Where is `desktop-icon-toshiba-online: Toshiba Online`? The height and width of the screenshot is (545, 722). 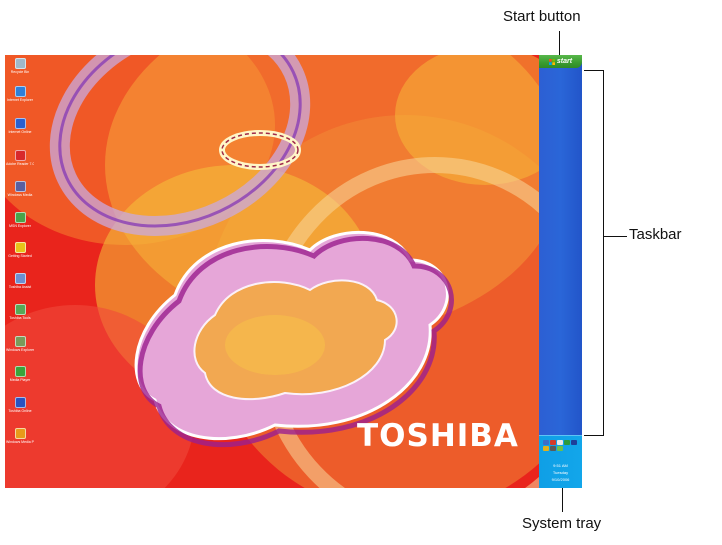
desktop-icon-toshiba-online: Toshiba Online is located at coordinates (20, 405).